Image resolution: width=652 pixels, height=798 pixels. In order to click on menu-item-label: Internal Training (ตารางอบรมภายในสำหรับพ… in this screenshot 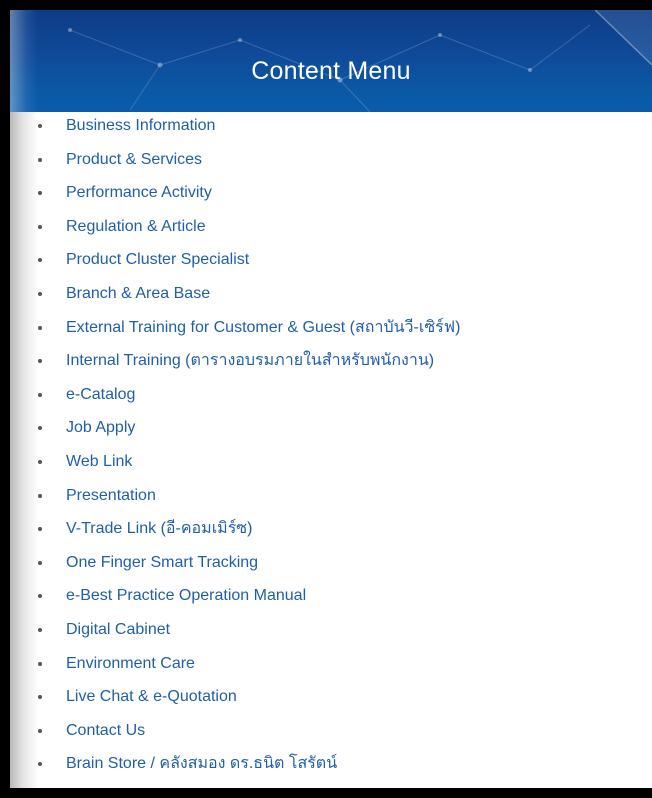, I will do `click(250, 360)`.